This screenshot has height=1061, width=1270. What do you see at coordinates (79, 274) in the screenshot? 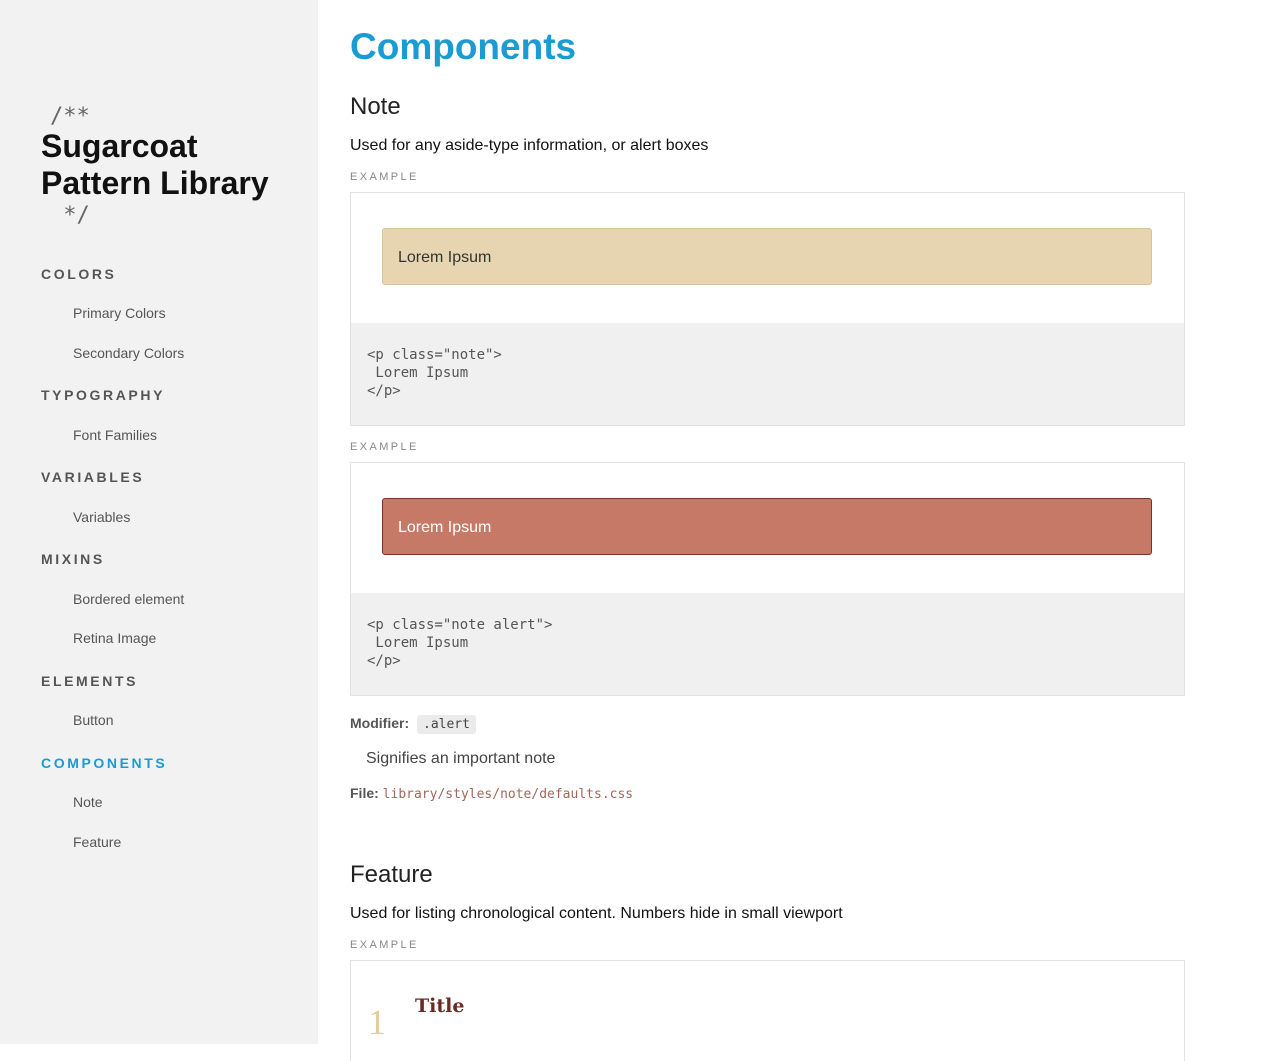
I see `nav-section-colors: COLORS` at bounding box center [79, 274].